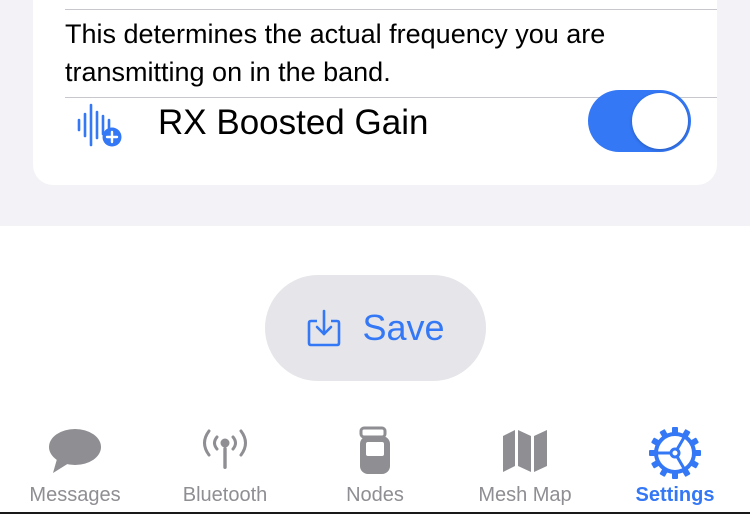  Describe the element at coordinates (675, 495) in the screenshot. I see `tab-label: Settings` at that location.